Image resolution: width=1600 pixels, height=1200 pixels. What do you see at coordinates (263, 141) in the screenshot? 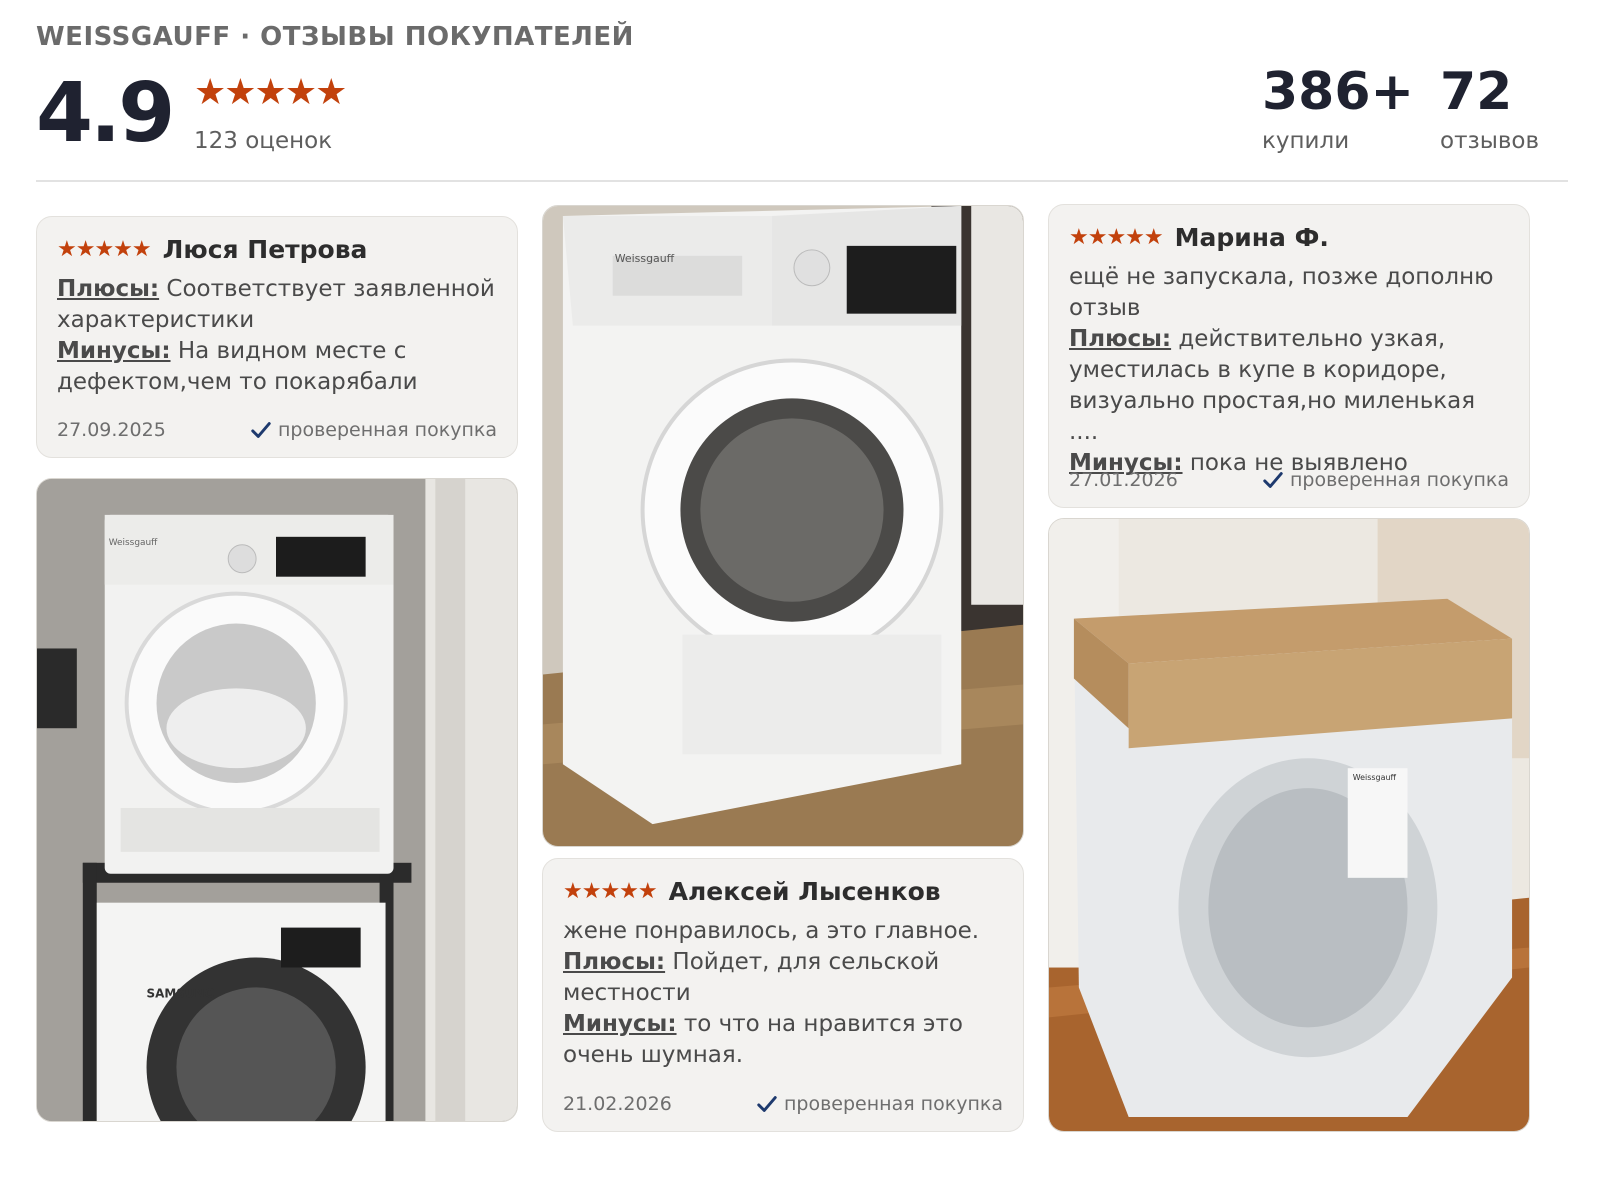
I see `ratings-count: 123 оценок` at bounding box center [263, 141].